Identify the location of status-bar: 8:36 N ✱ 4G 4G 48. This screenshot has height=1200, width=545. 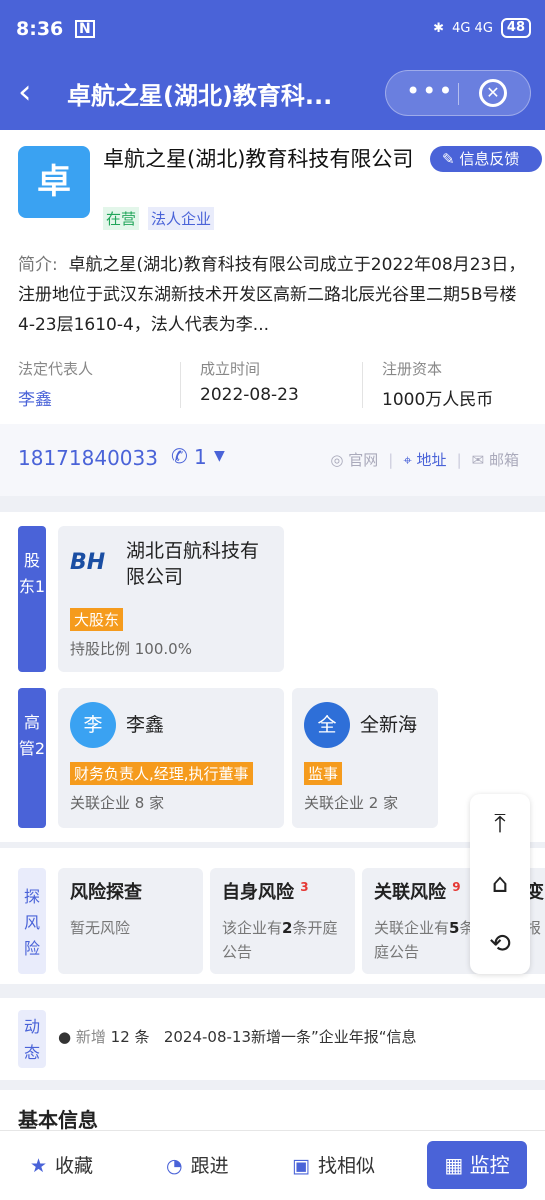
(272, 29).